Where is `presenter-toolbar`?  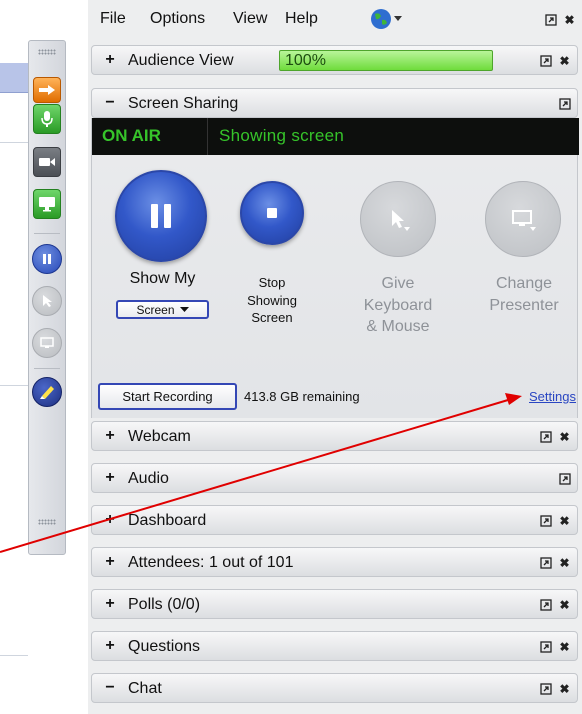 presenter-toolbar is located at coordinates (47, 297).